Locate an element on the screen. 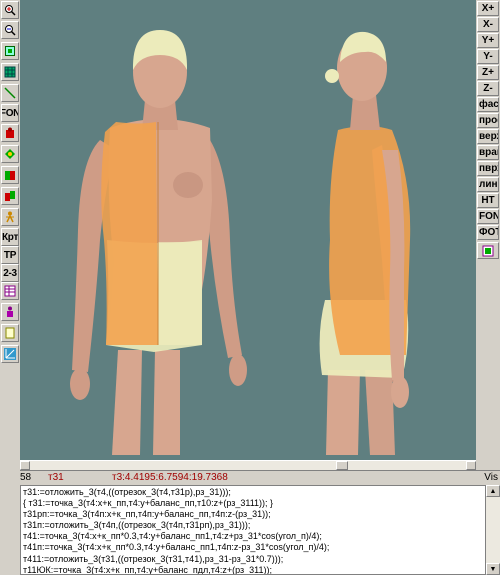 Image resolution: width=500 pixels, height=575 pixels. rotate-button: вращ is located at coordinates (488, 152).